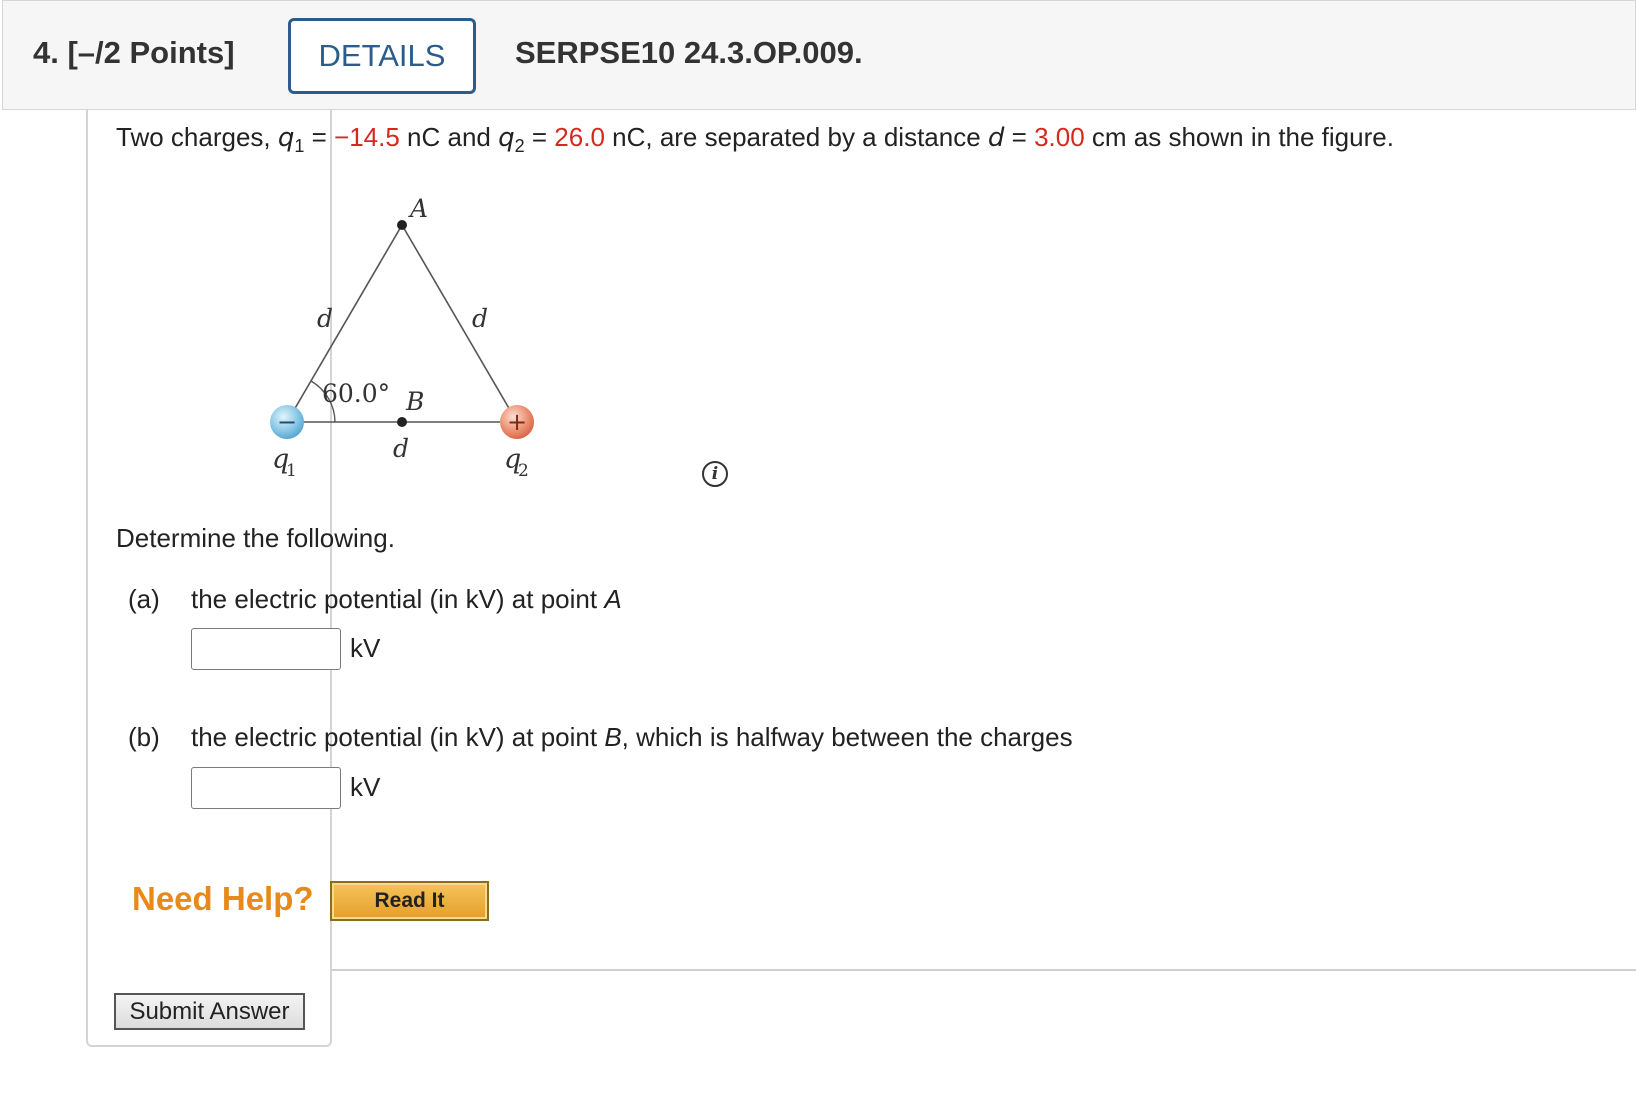  Describe the element at coordinates (325, 318) in the screenshot. I see `label-d-left: d` at that location.